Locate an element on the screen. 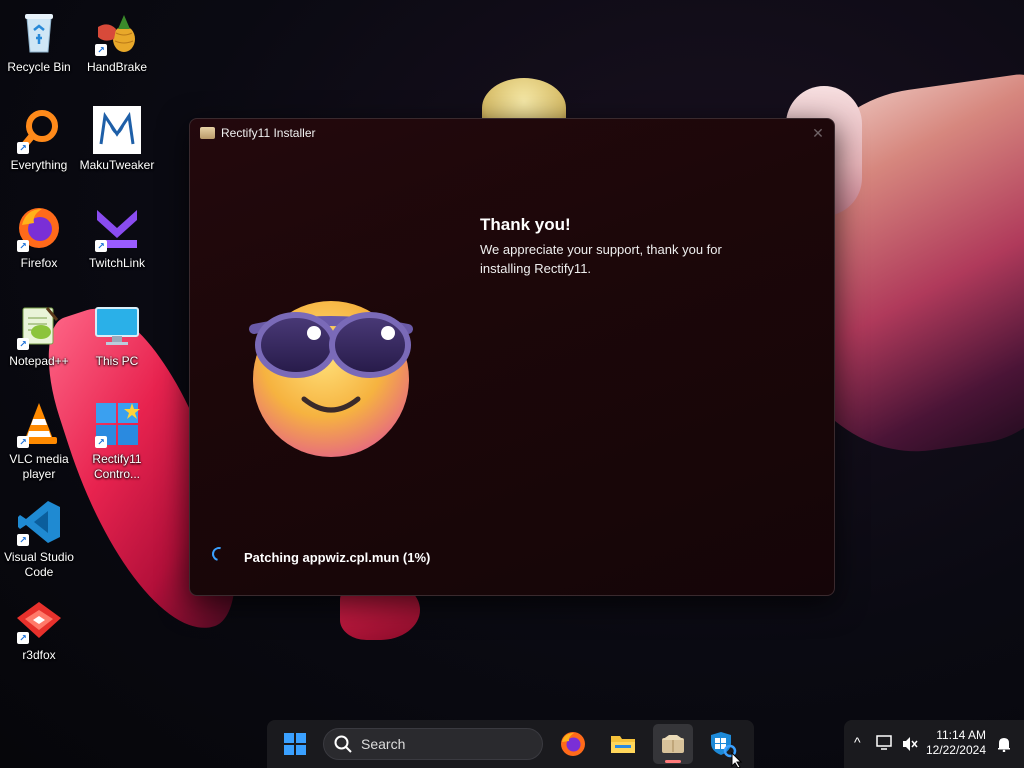 The width and height of the screenshot is (1024, 768). desktop-icon-twitchlink: ↗ TwitchLink is located at coordinates (117, 237).